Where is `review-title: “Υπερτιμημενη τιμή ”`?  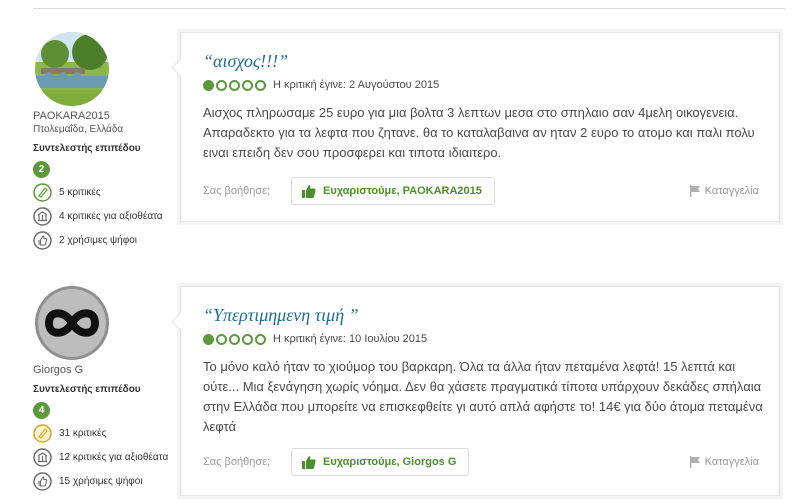 review-title: “Υπερτιμημενη τιμή ” is located at coordinates (281, 315).